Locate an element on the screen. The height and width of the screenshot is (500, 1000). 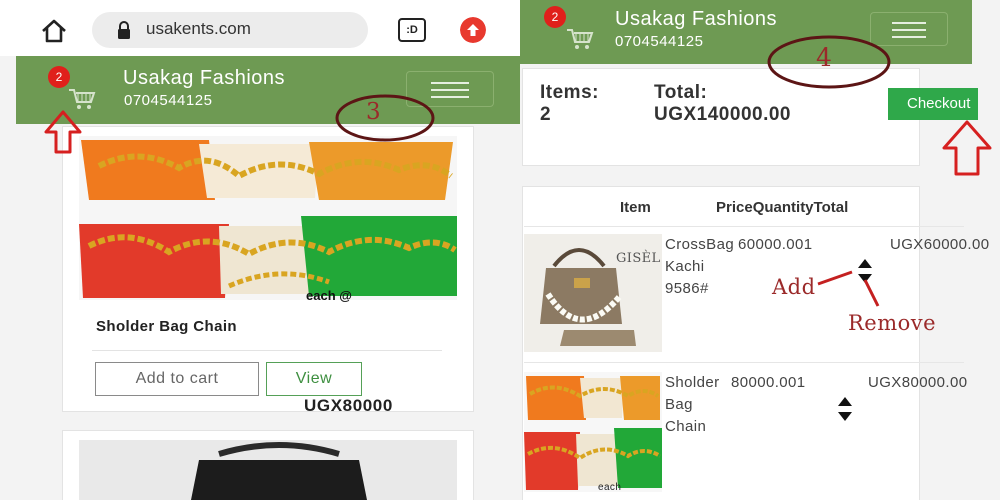
product-title: Sholder Bag Chain is located at coordinates (166, 326).